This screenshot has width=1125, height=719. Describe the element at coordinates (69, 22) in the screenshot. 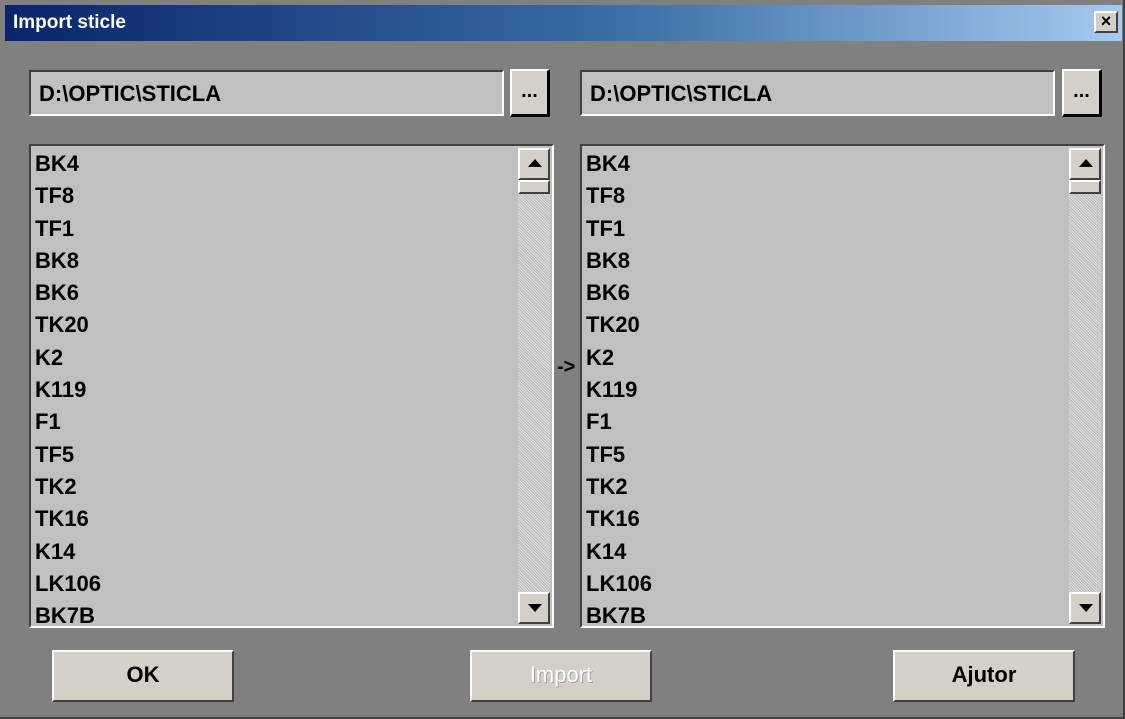

I see `window-title: Import sticle` at that location.